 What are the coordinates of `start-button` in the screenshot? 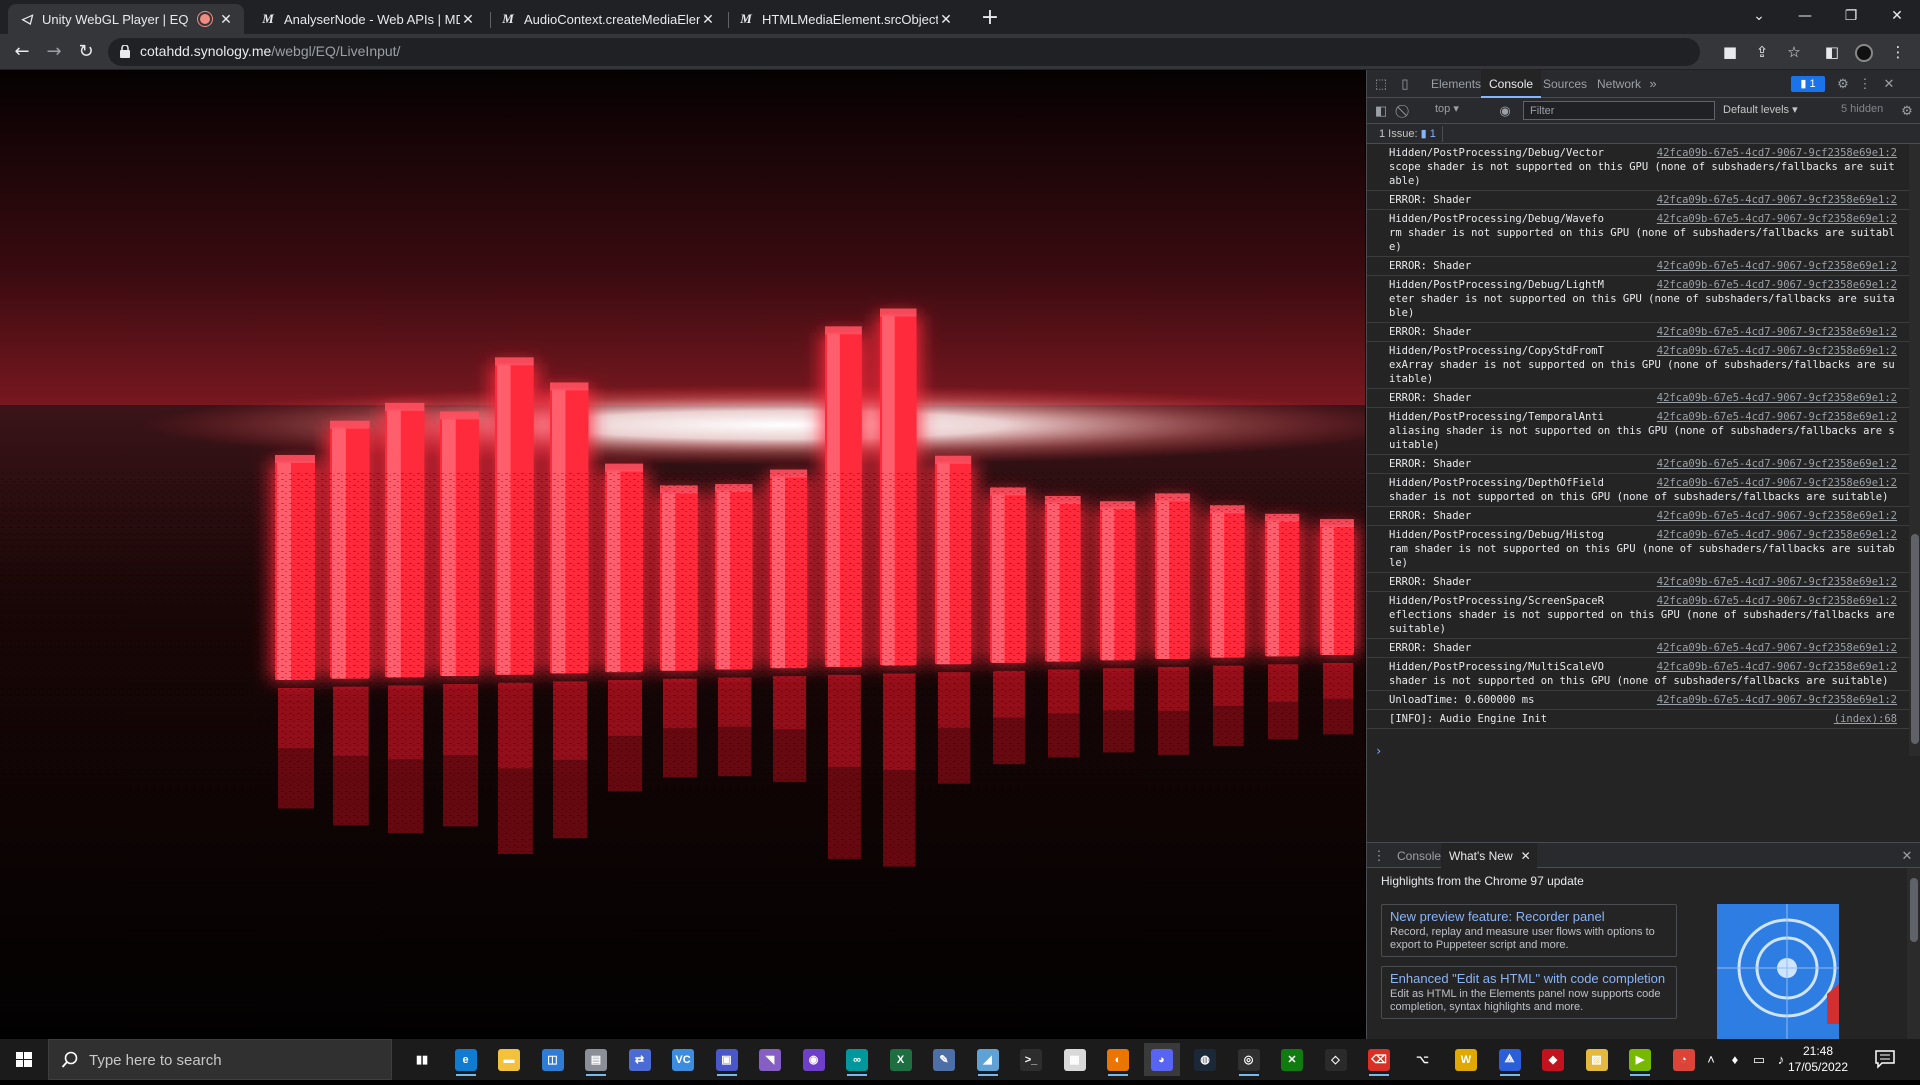 It's located at (24, 1059).